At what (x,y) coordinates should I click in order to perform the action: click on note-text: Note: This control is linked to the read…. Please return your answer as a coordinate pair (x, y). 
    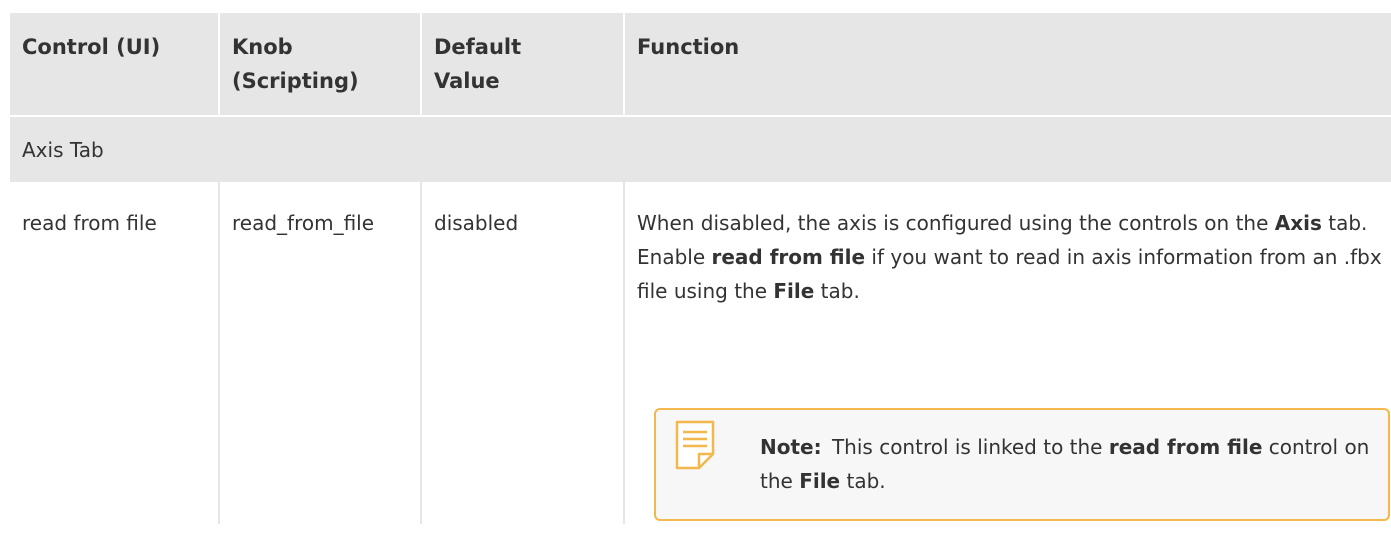
    Looking at the image, I should click on (1065, 464).